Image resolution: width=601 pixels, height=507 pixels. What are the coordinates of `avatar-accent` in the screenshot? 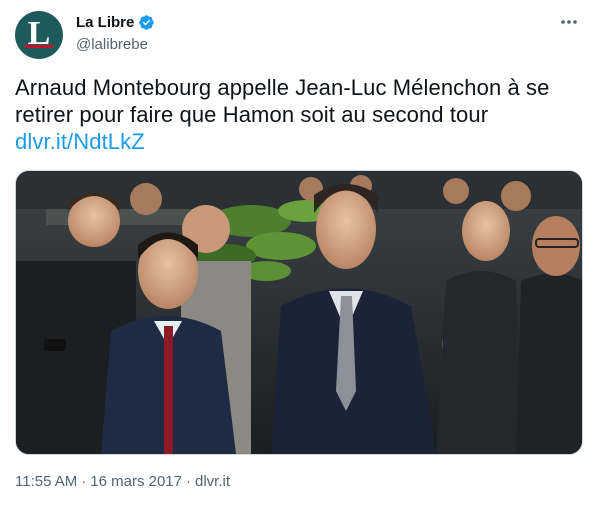 It's located at (39, 46).